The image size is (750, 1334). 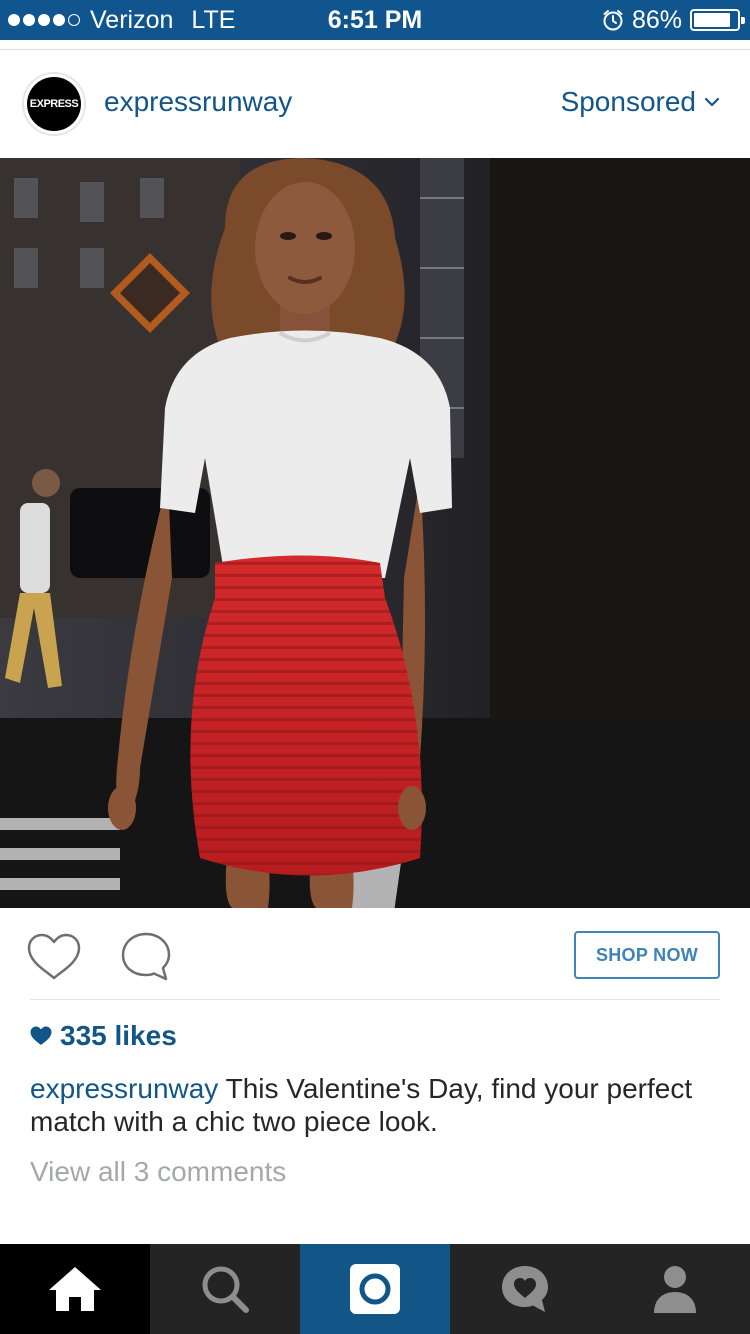 What do you see at coordinates (656, 19) in the screenshot?
I see `battery-percent: 86%` at bounding box center [656, 19].